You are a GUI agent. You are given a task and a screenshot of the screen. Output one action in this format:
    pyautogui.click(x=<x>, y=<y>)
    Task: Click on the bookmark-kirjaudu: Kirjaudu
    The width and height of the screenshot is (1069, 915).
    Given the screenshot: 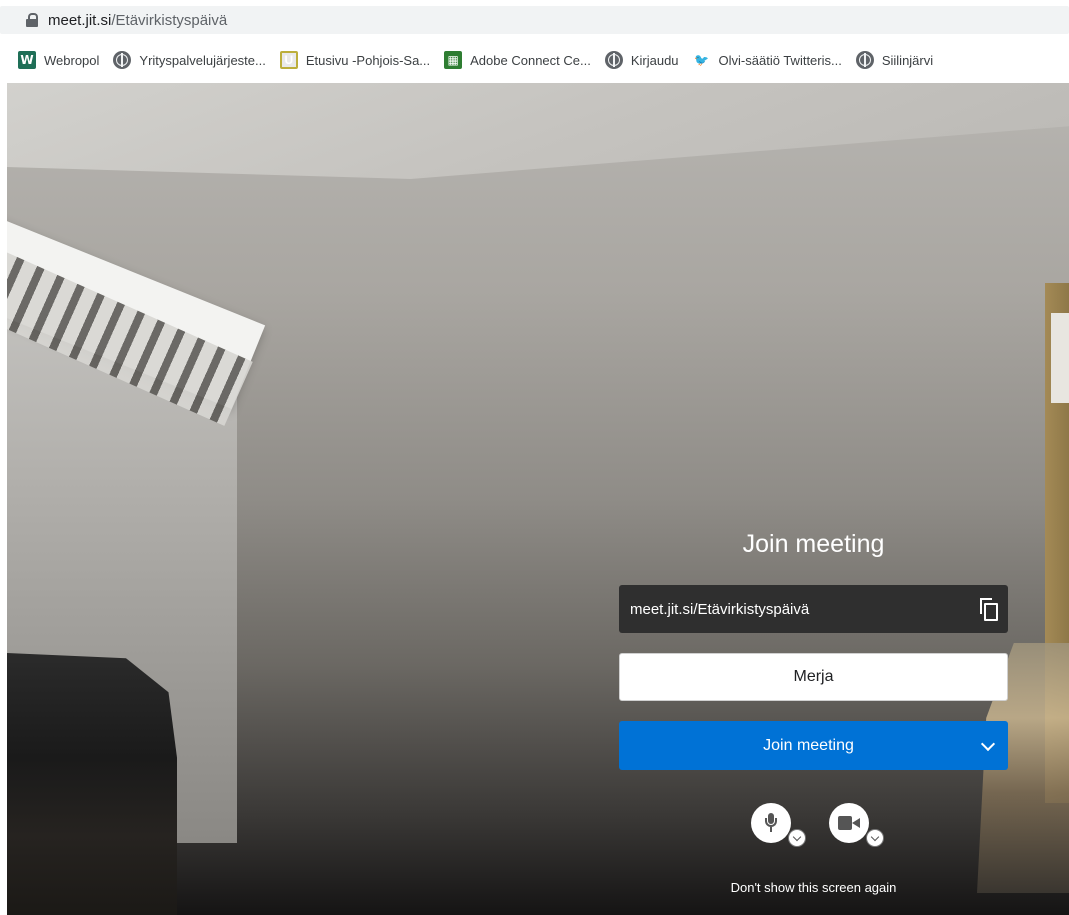 What is the action you would take?
    pyautogui.click(x=641, y=60)
    